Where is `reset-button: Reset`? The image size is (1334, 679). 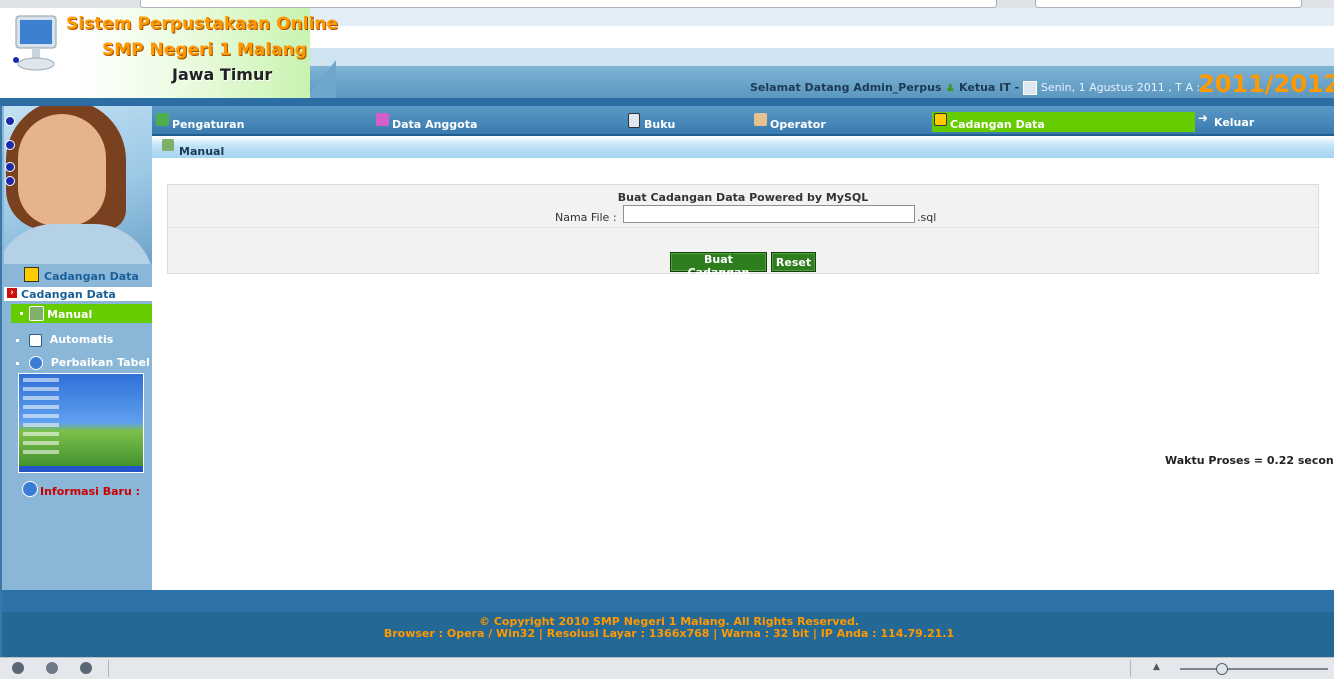 reset-button: Reset is located at coordinates (793, 262).